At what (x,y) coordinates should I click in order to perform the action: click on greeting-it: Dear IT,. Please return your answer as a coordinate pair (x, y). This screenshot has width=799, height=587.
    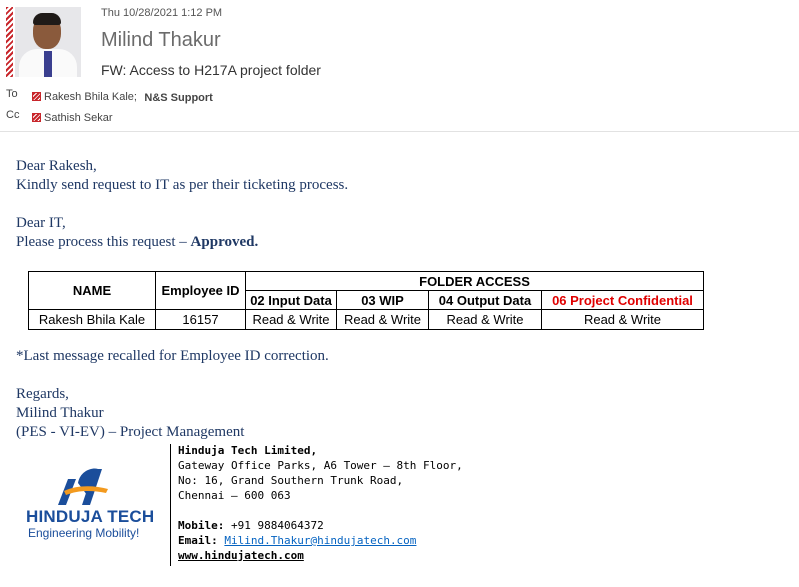
    Looking at the image, I should click on (41, 223).